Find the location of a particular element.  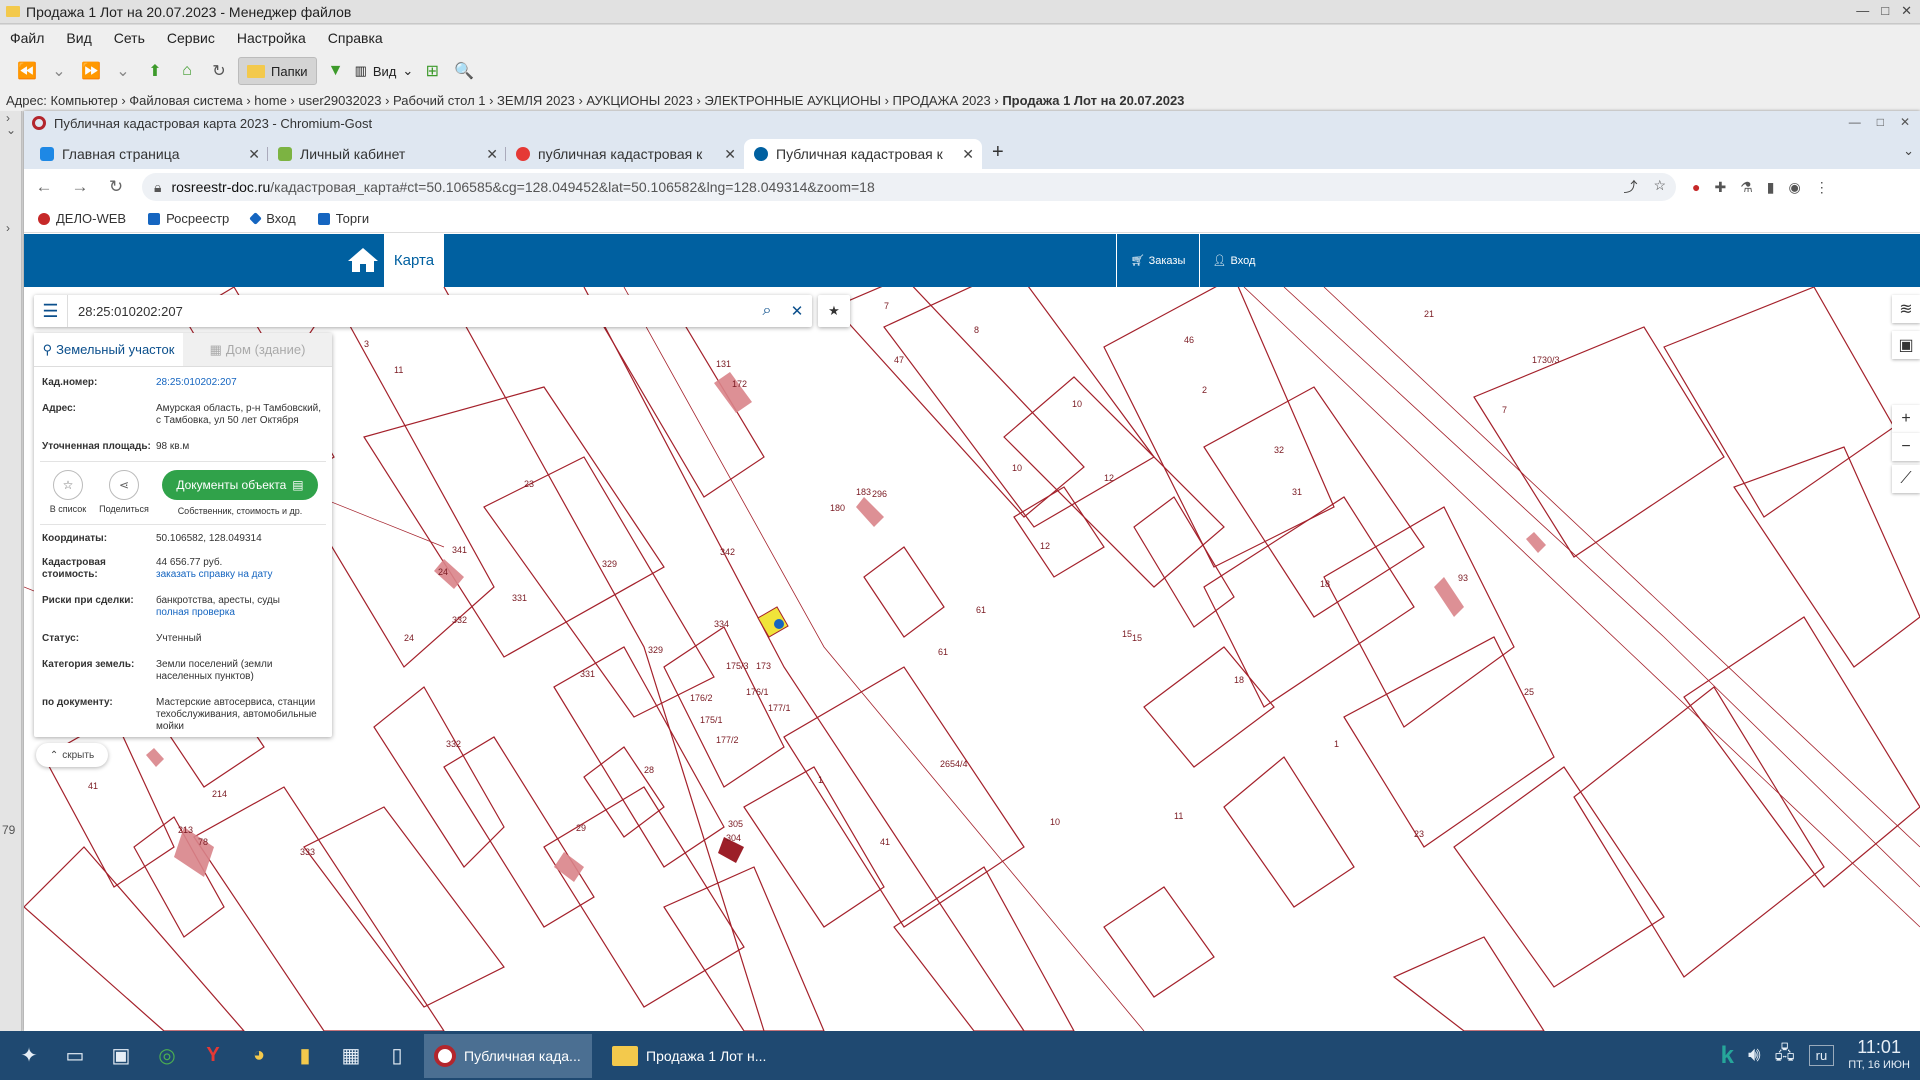

share-button: ⋖ Поделиться is located at coordinates (124, 492).